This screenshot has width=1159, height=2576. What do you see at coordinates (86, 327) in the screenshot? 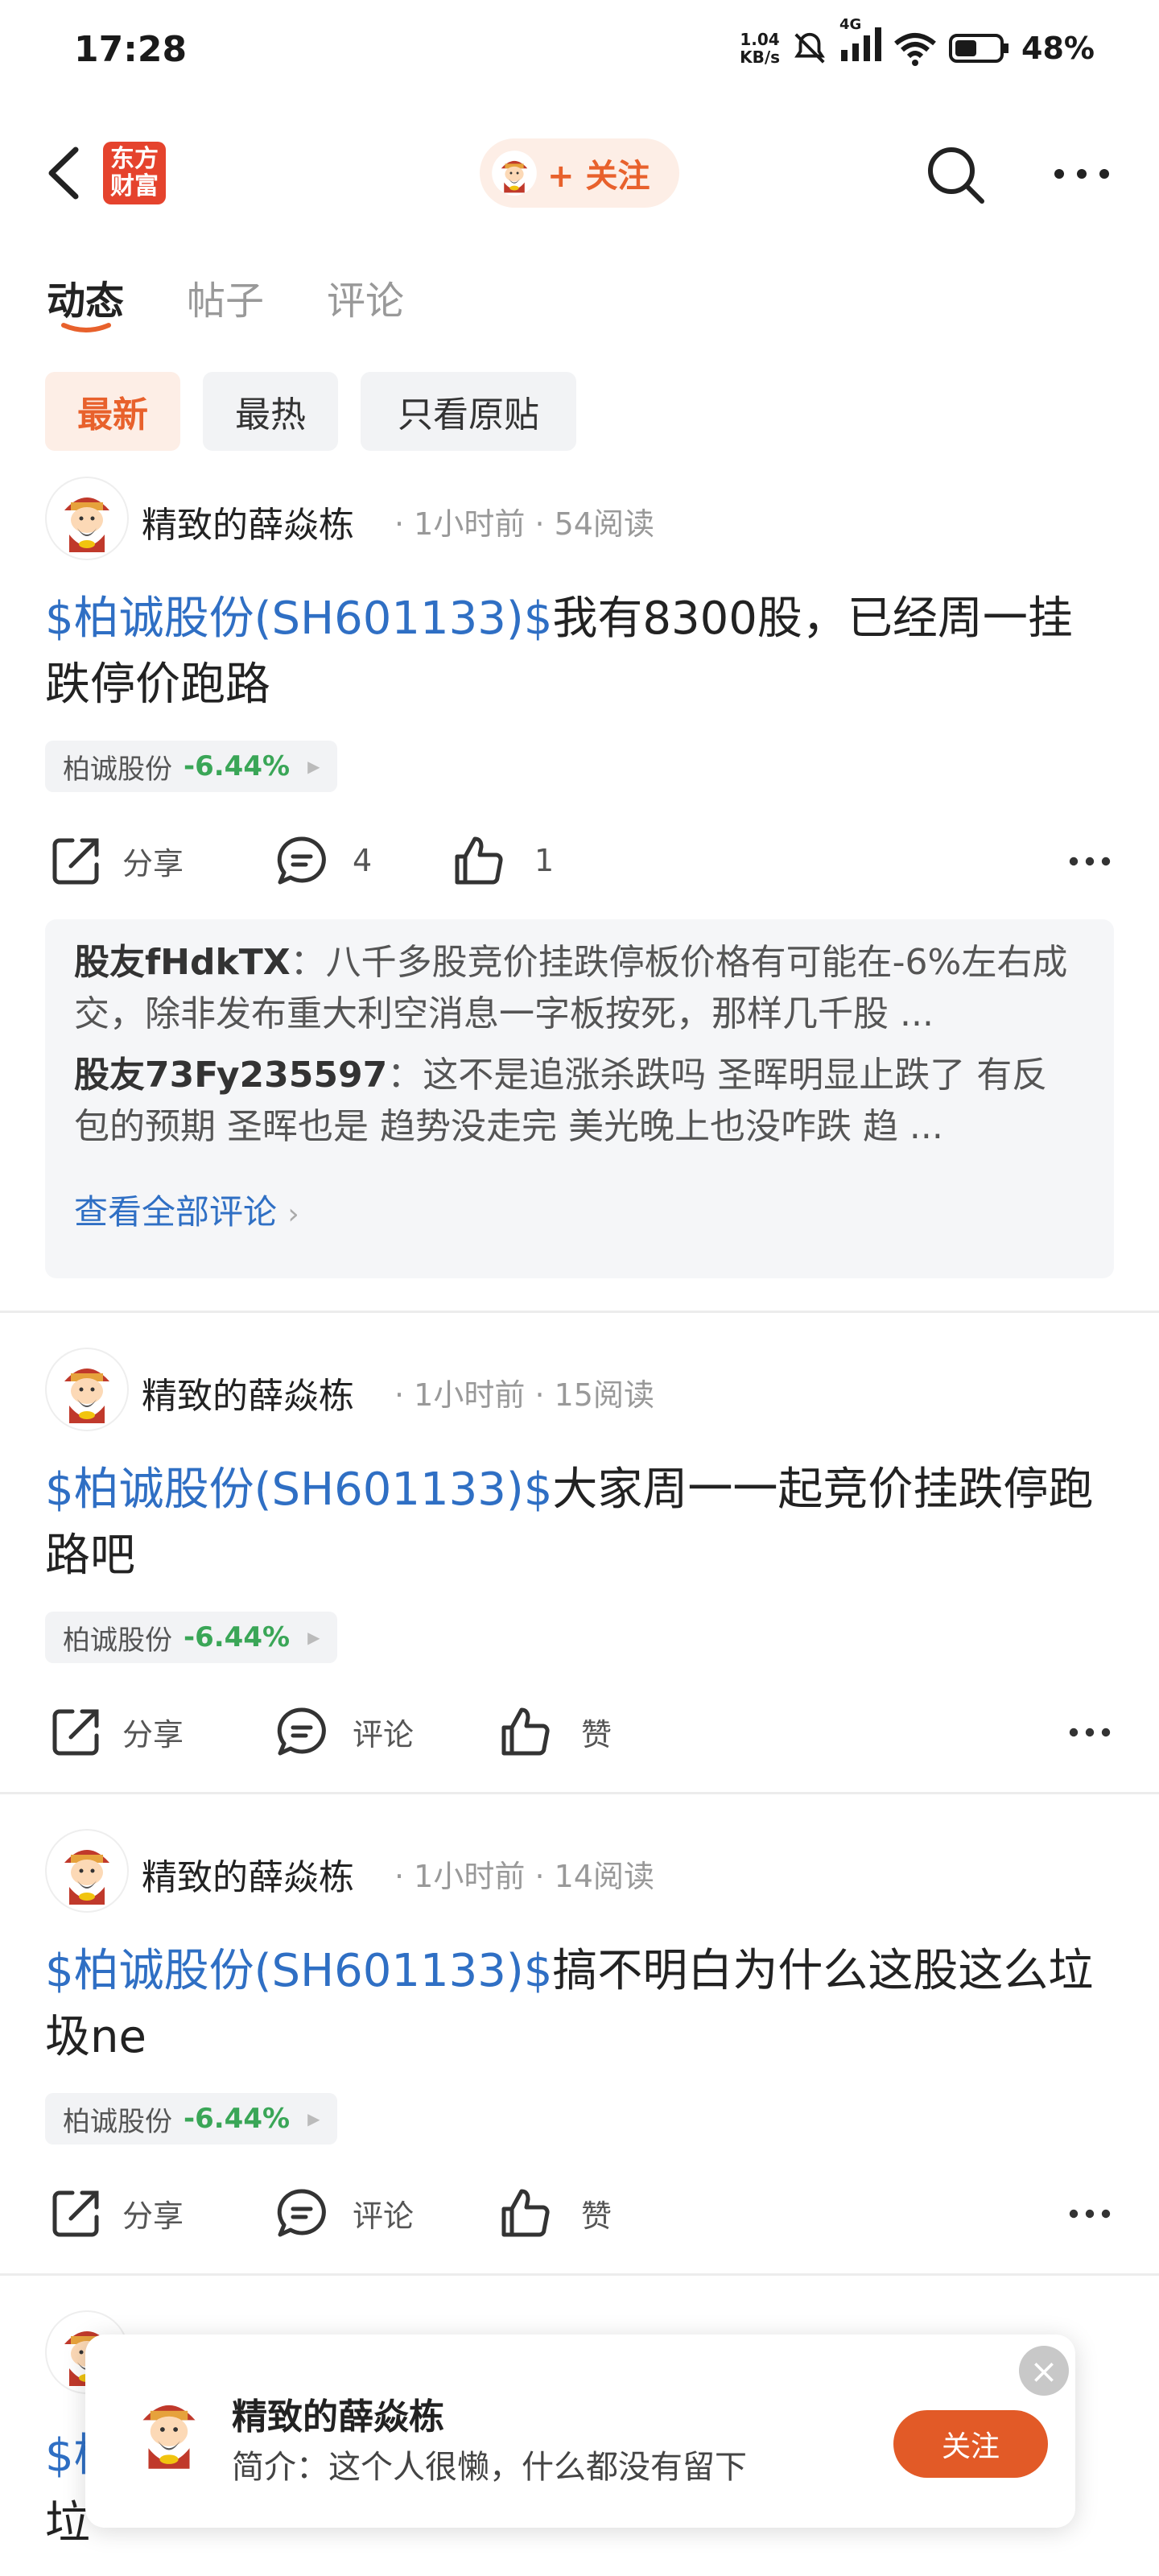
I see `active-tab-indicator` at bounding box center [86, 327].